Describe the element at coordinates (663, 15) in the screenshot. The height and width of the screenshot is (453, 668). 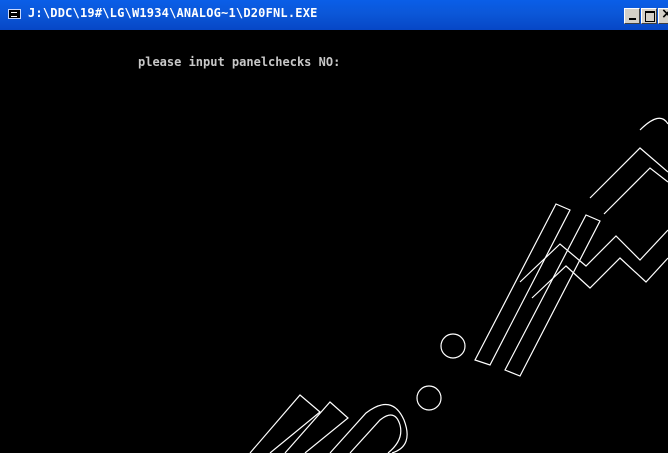
I see `close-button` at that location.